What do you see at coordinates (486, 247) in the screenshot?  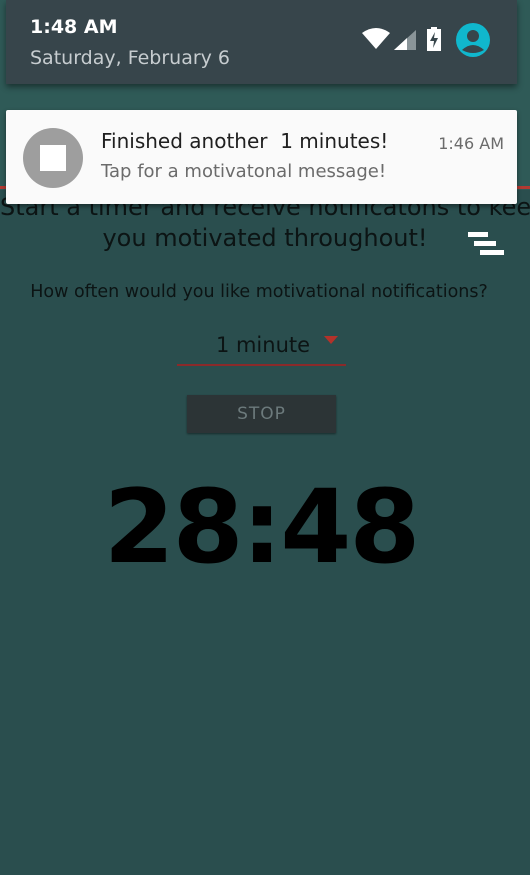 I see `hamburger-icon` at bounding box center [486, 247].